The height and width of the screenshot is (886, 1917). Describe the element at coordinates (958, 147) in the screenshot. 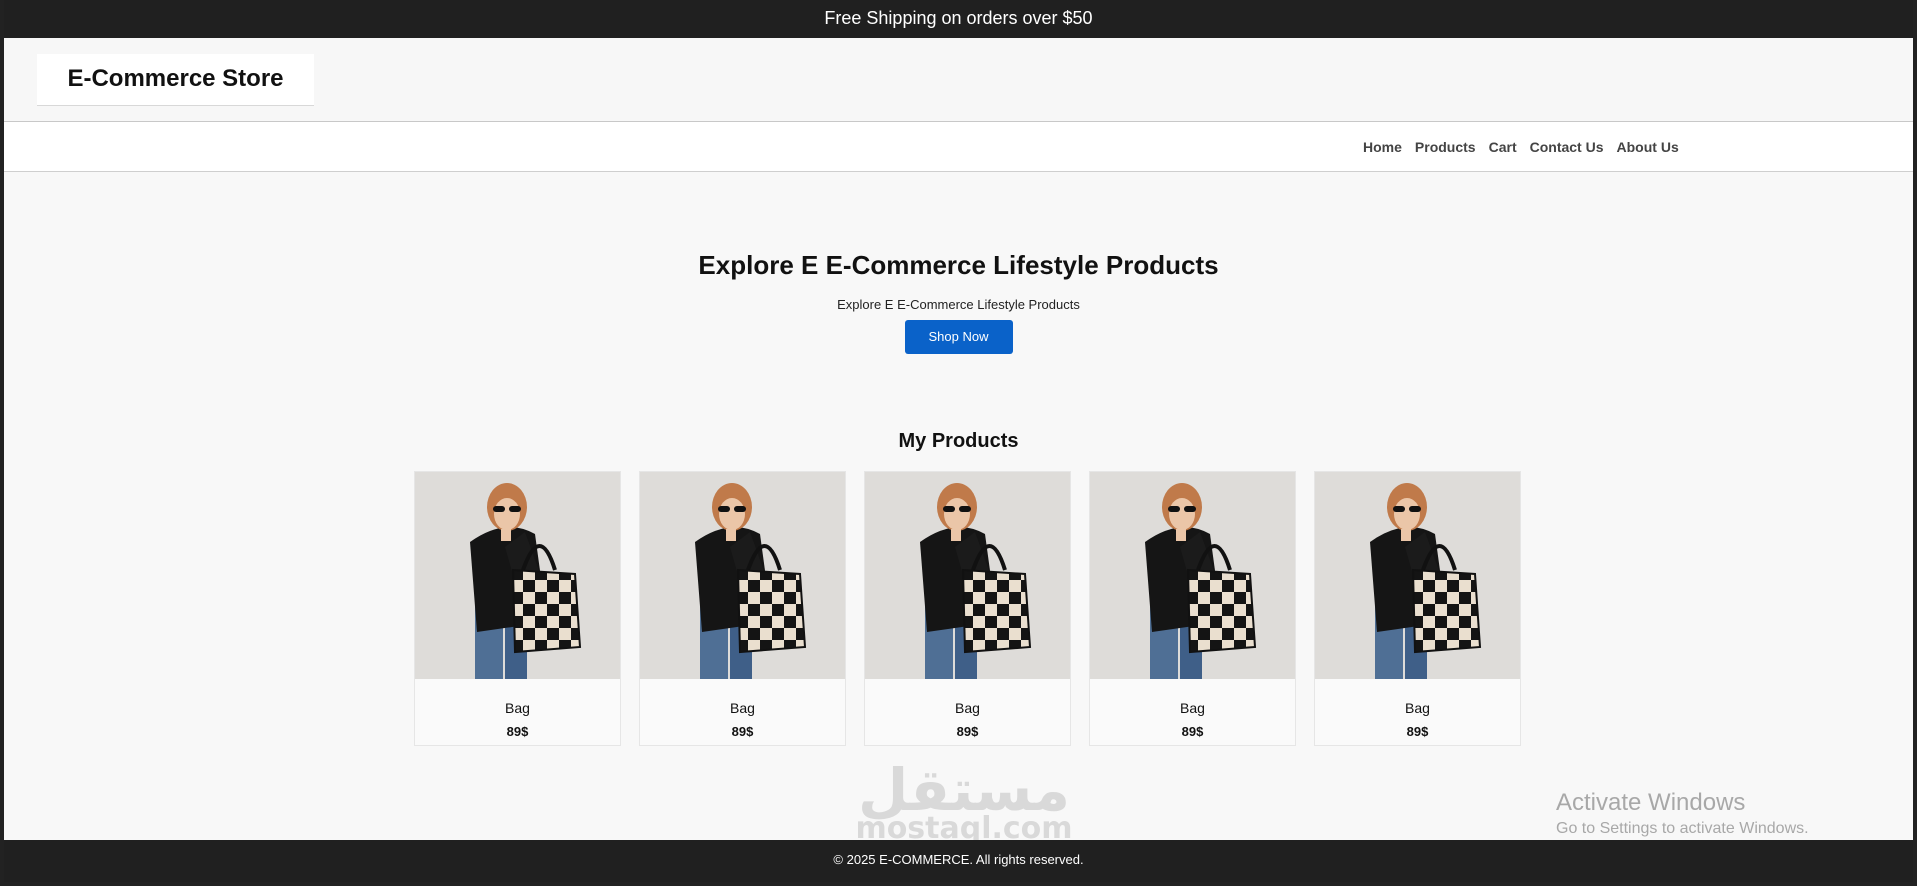

I see `main-navbar: Home Products Cart Contact Us About Us` at that location.